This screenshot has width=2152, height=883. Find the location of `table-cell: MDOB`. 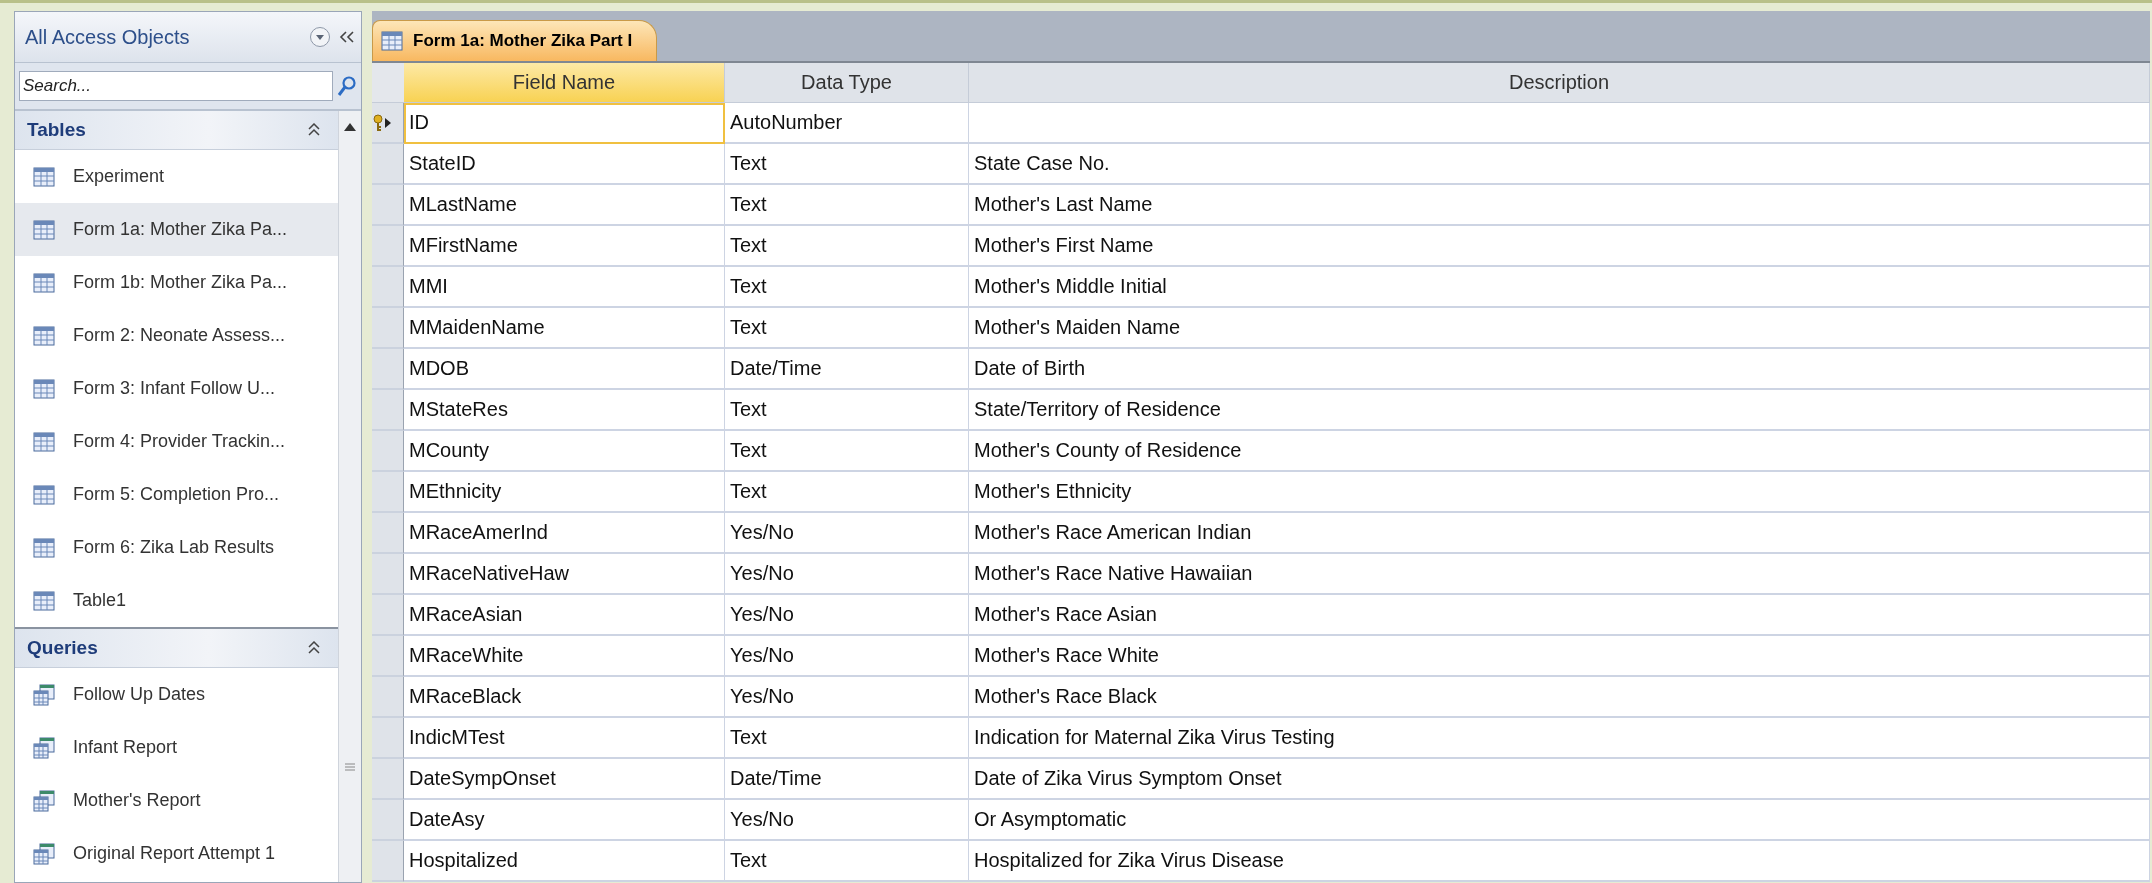

table-cell: MDOB is located at coordinates (564, 369).